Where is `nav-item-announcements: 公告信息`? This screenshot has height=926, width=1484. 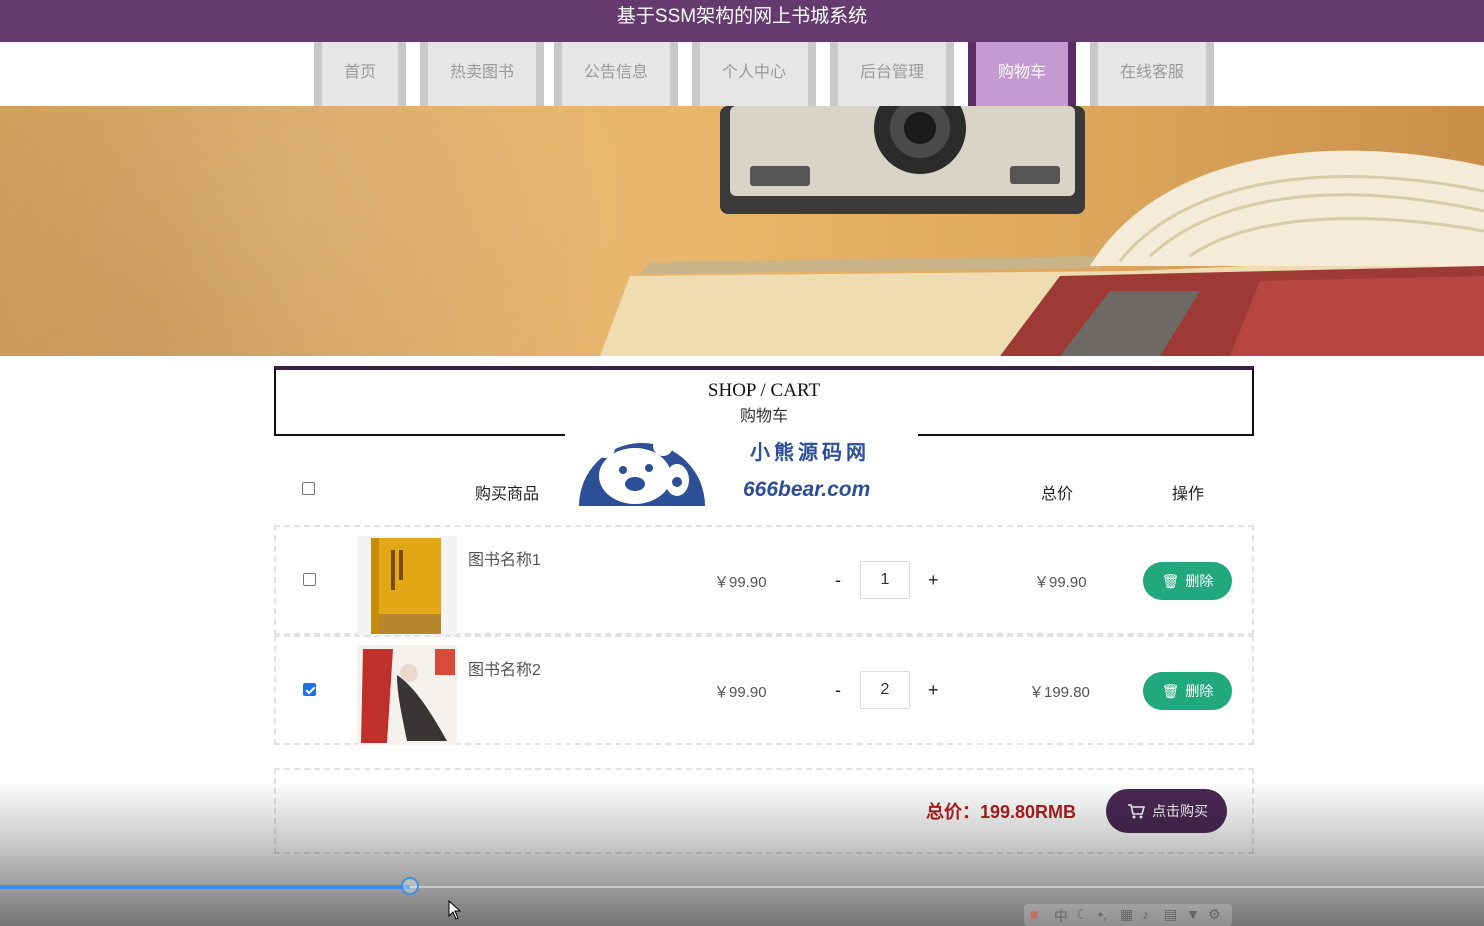 nav-item-announcements: 公告信息 is located at coordinates (616, 74).